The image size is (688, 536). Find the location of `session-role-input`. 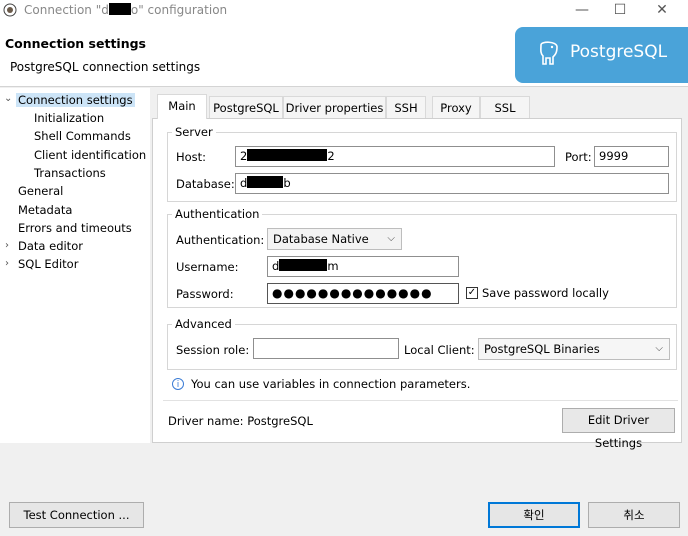

session-role-input is located at coordinates (326, 348).